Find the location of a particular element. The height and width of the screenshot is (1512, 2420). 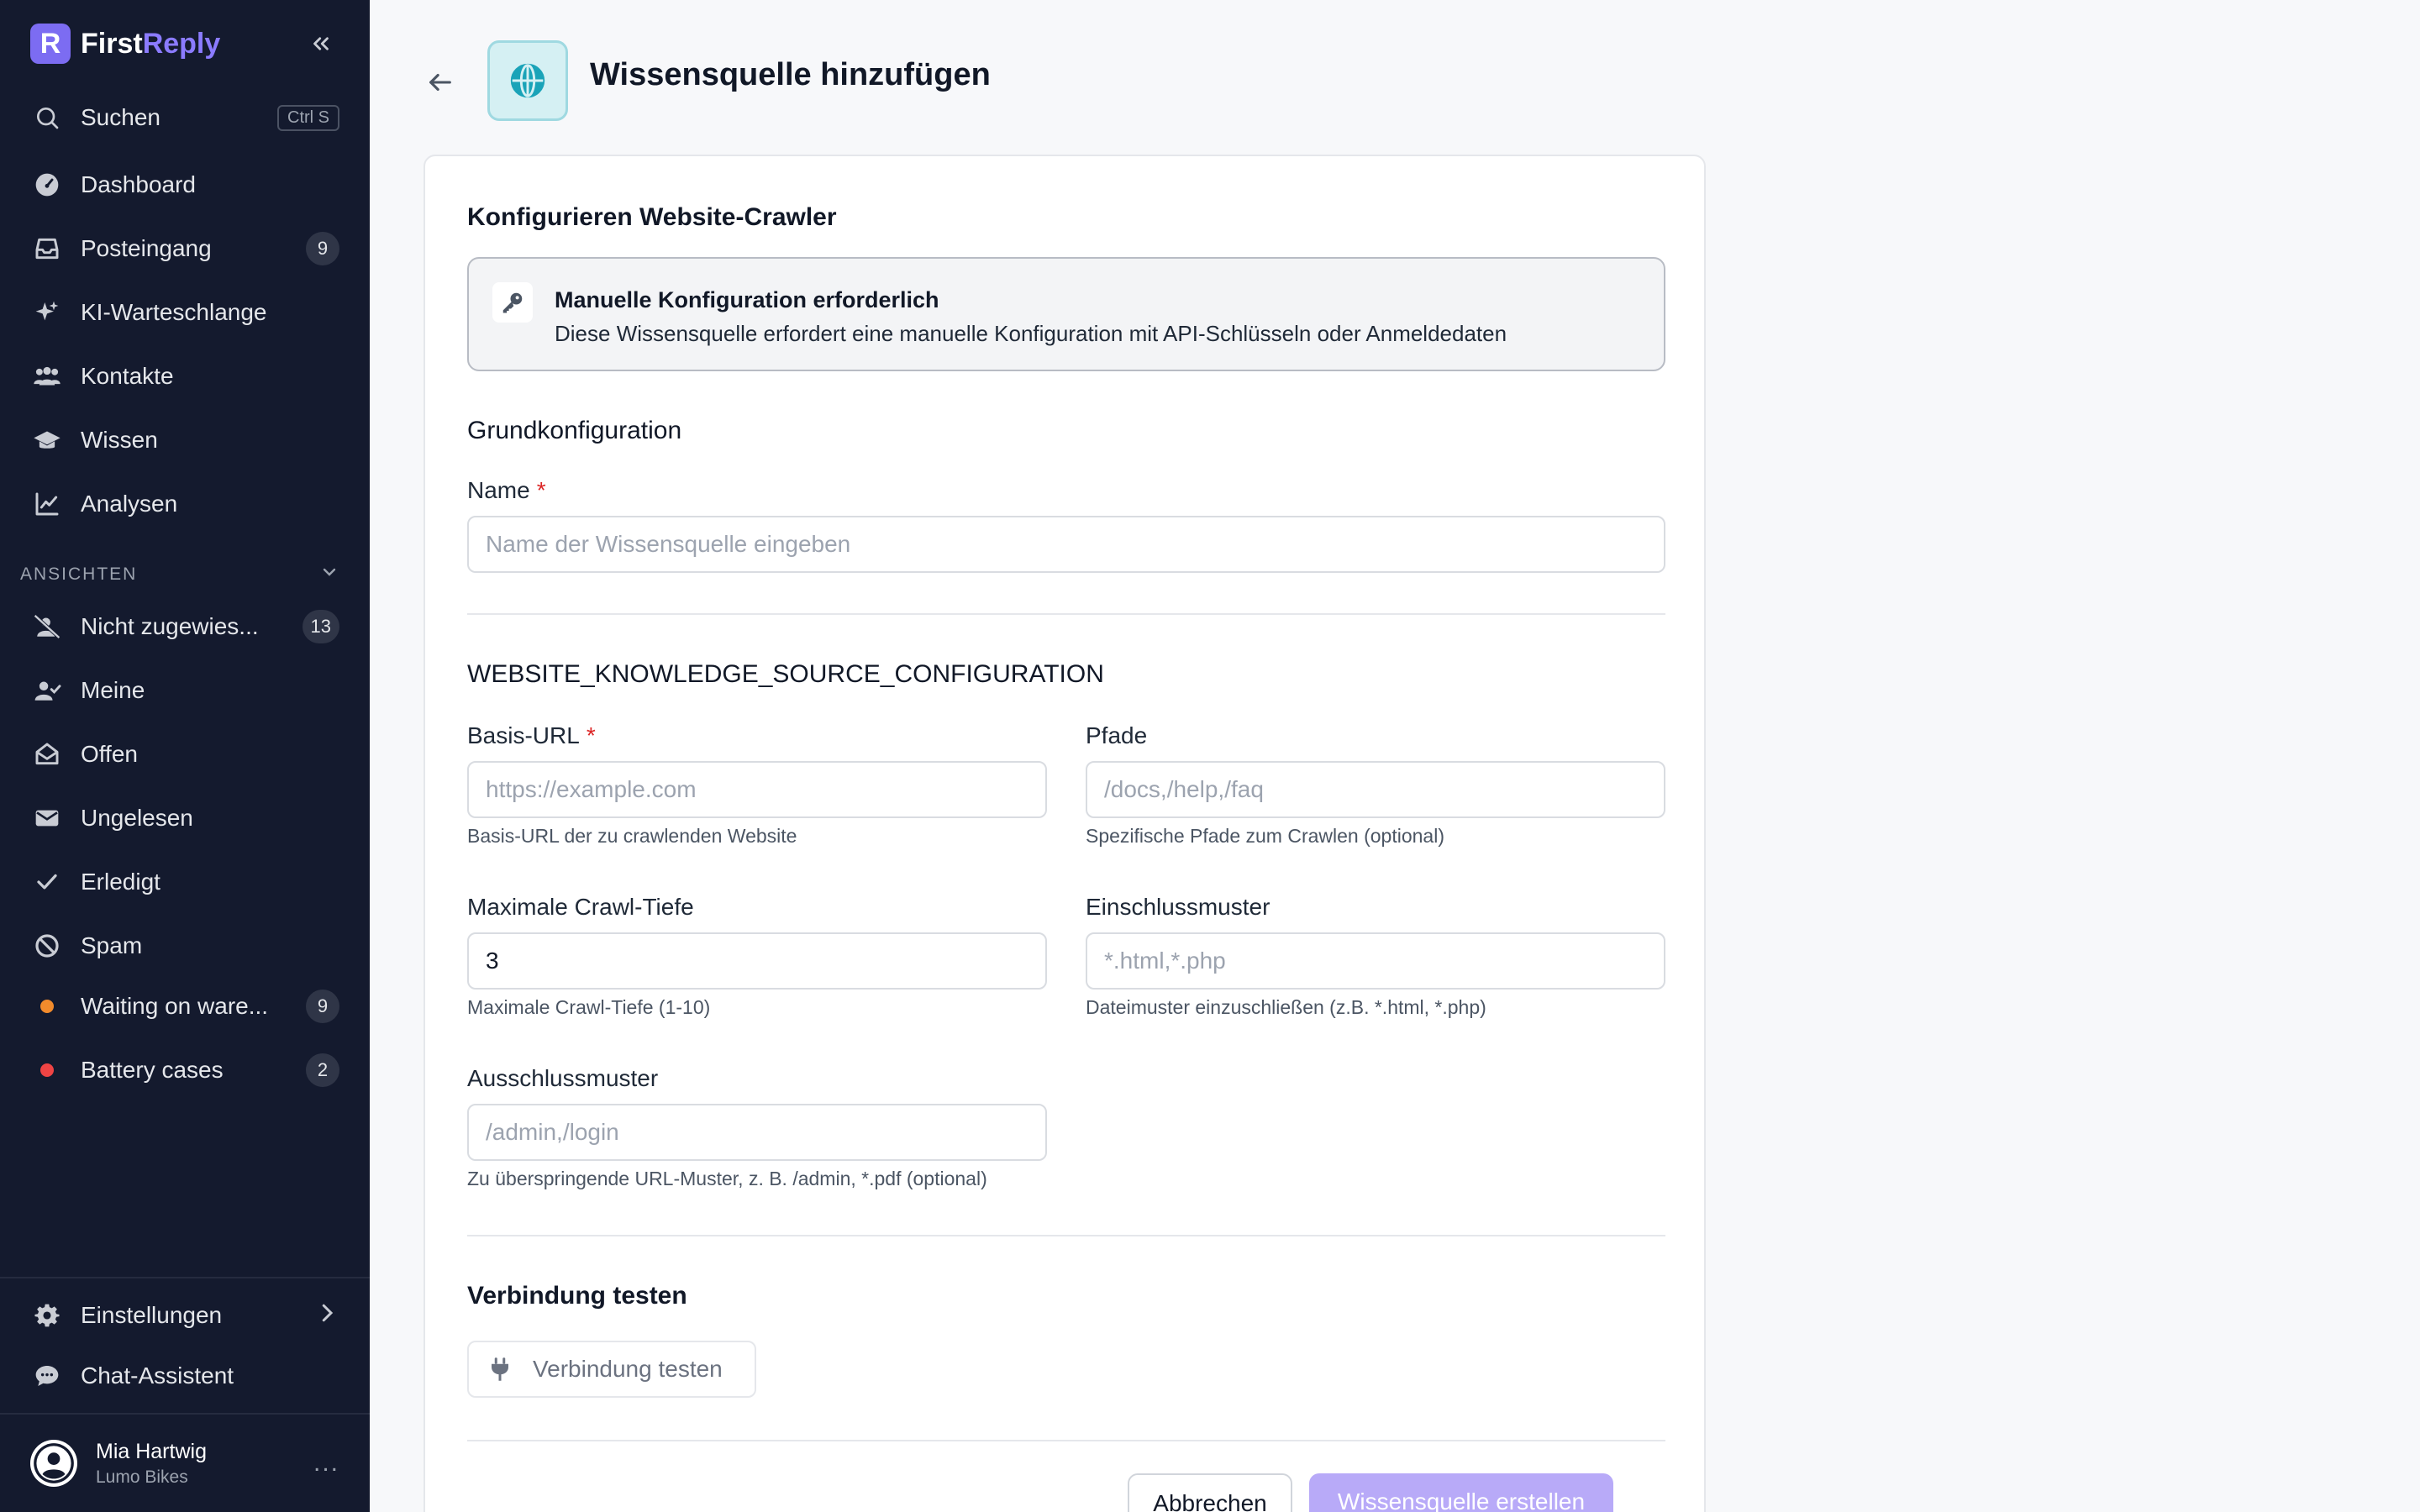

view-item-label: Ungelesen is located at coordinates (137, 818).